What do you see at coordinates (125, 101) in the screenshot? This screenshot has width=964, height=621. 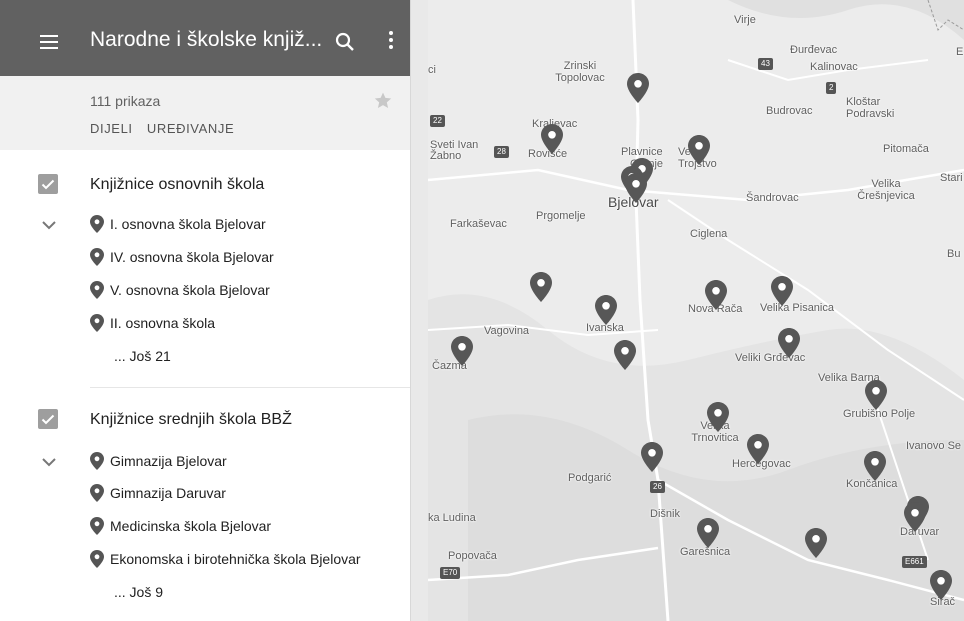 I see `view-count: 111 prikaza` at bounding box center [125, 101].